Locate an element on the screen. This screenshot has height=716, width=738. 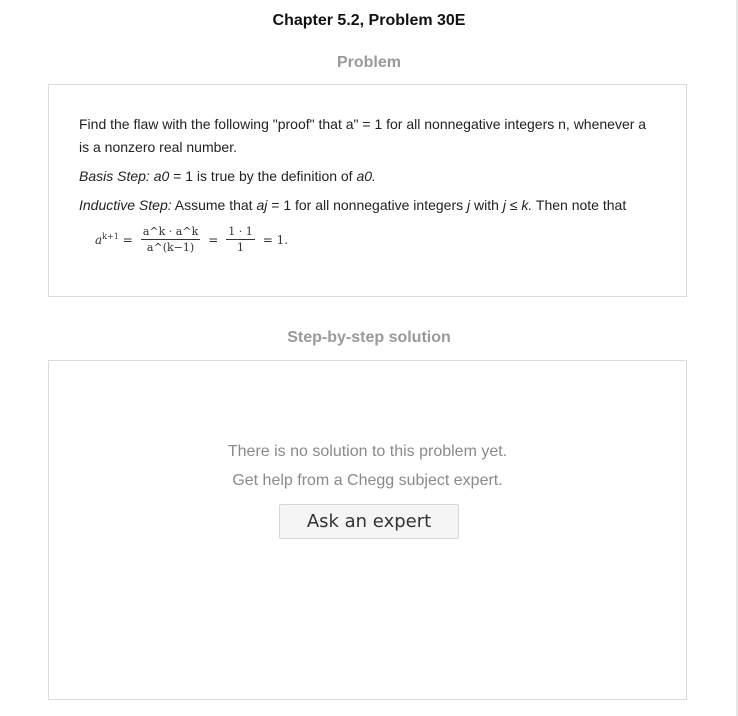
formula-frac2-den: 1 is located at coordinates (241, 247).